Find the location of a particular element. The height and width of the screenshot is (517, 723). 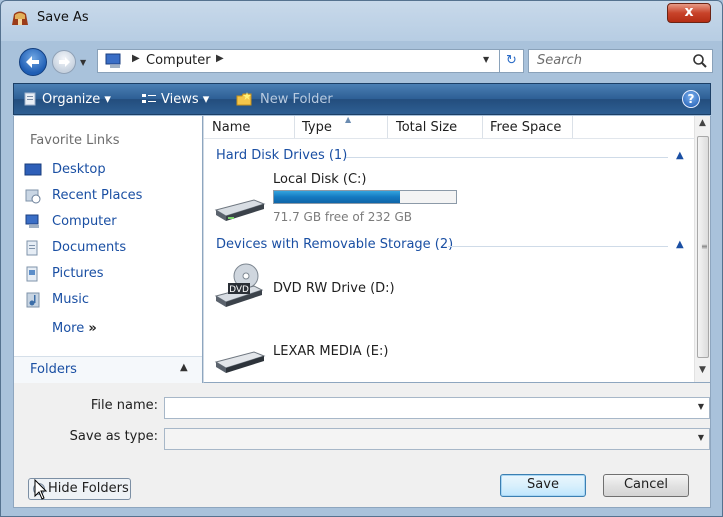

drive-usage-fill is located at coordinates (337, 197).